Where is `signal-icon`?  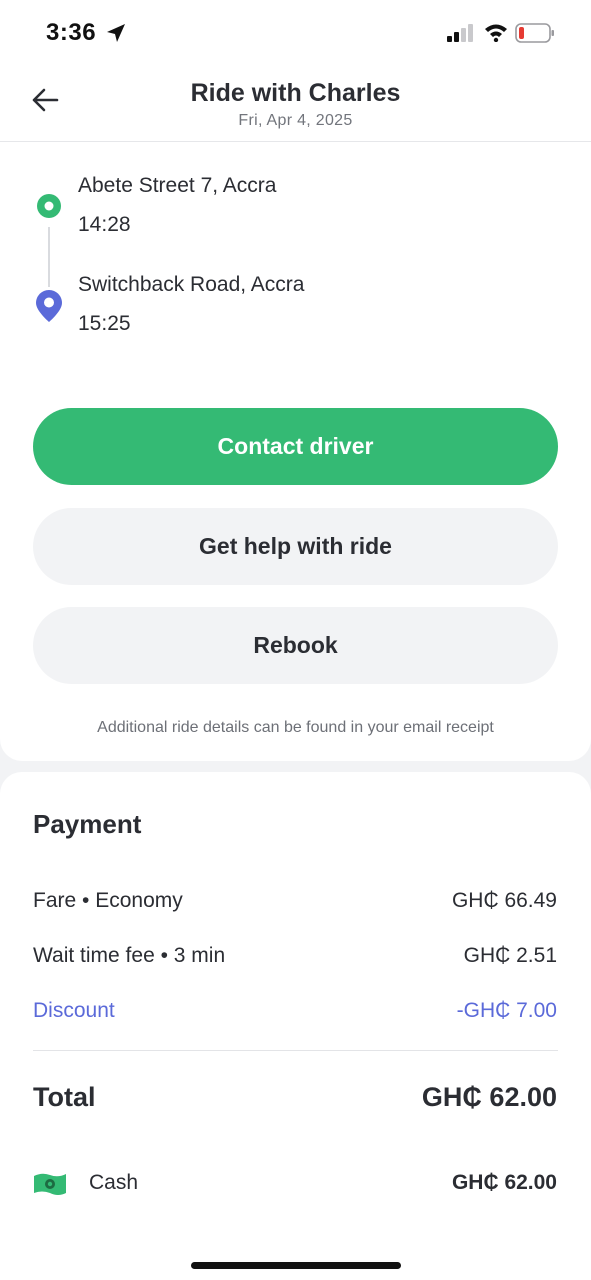
signal-icon is located at coordinates (461, 35).